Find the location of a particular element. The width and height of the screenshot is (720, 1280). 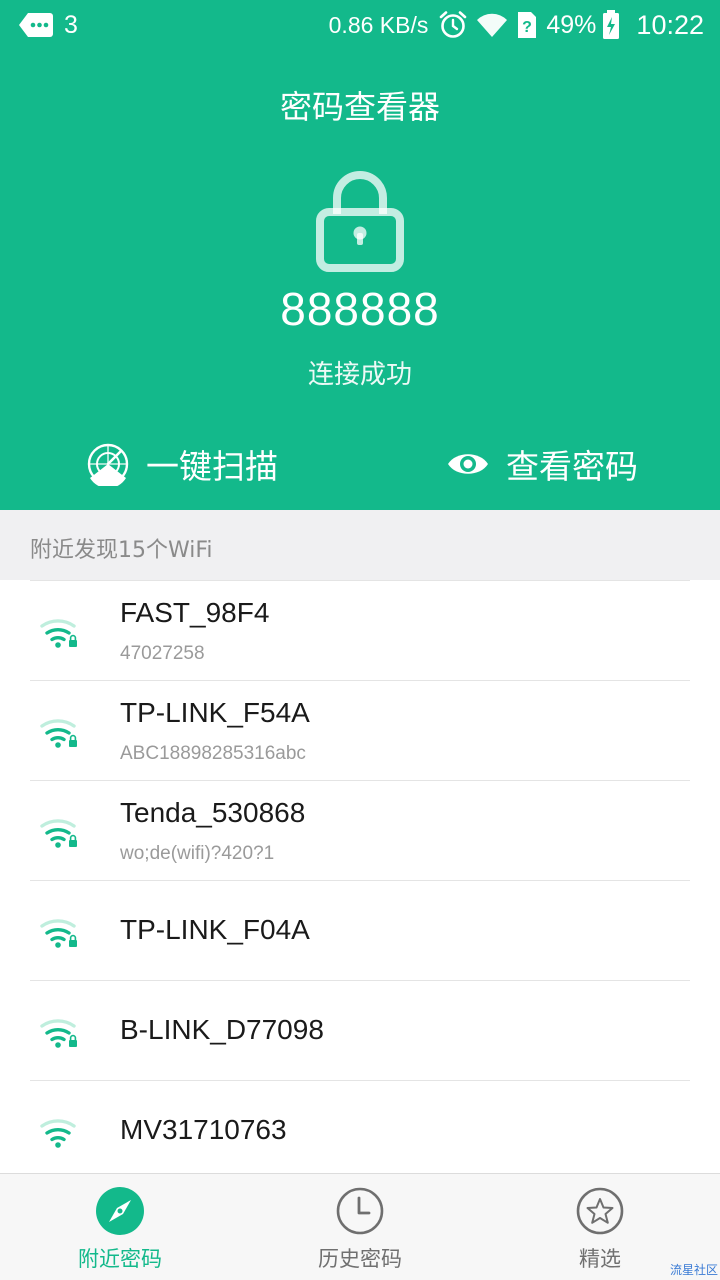

tab-nearby-passwords: 附近密码 is located at coordinates (120, 1227).